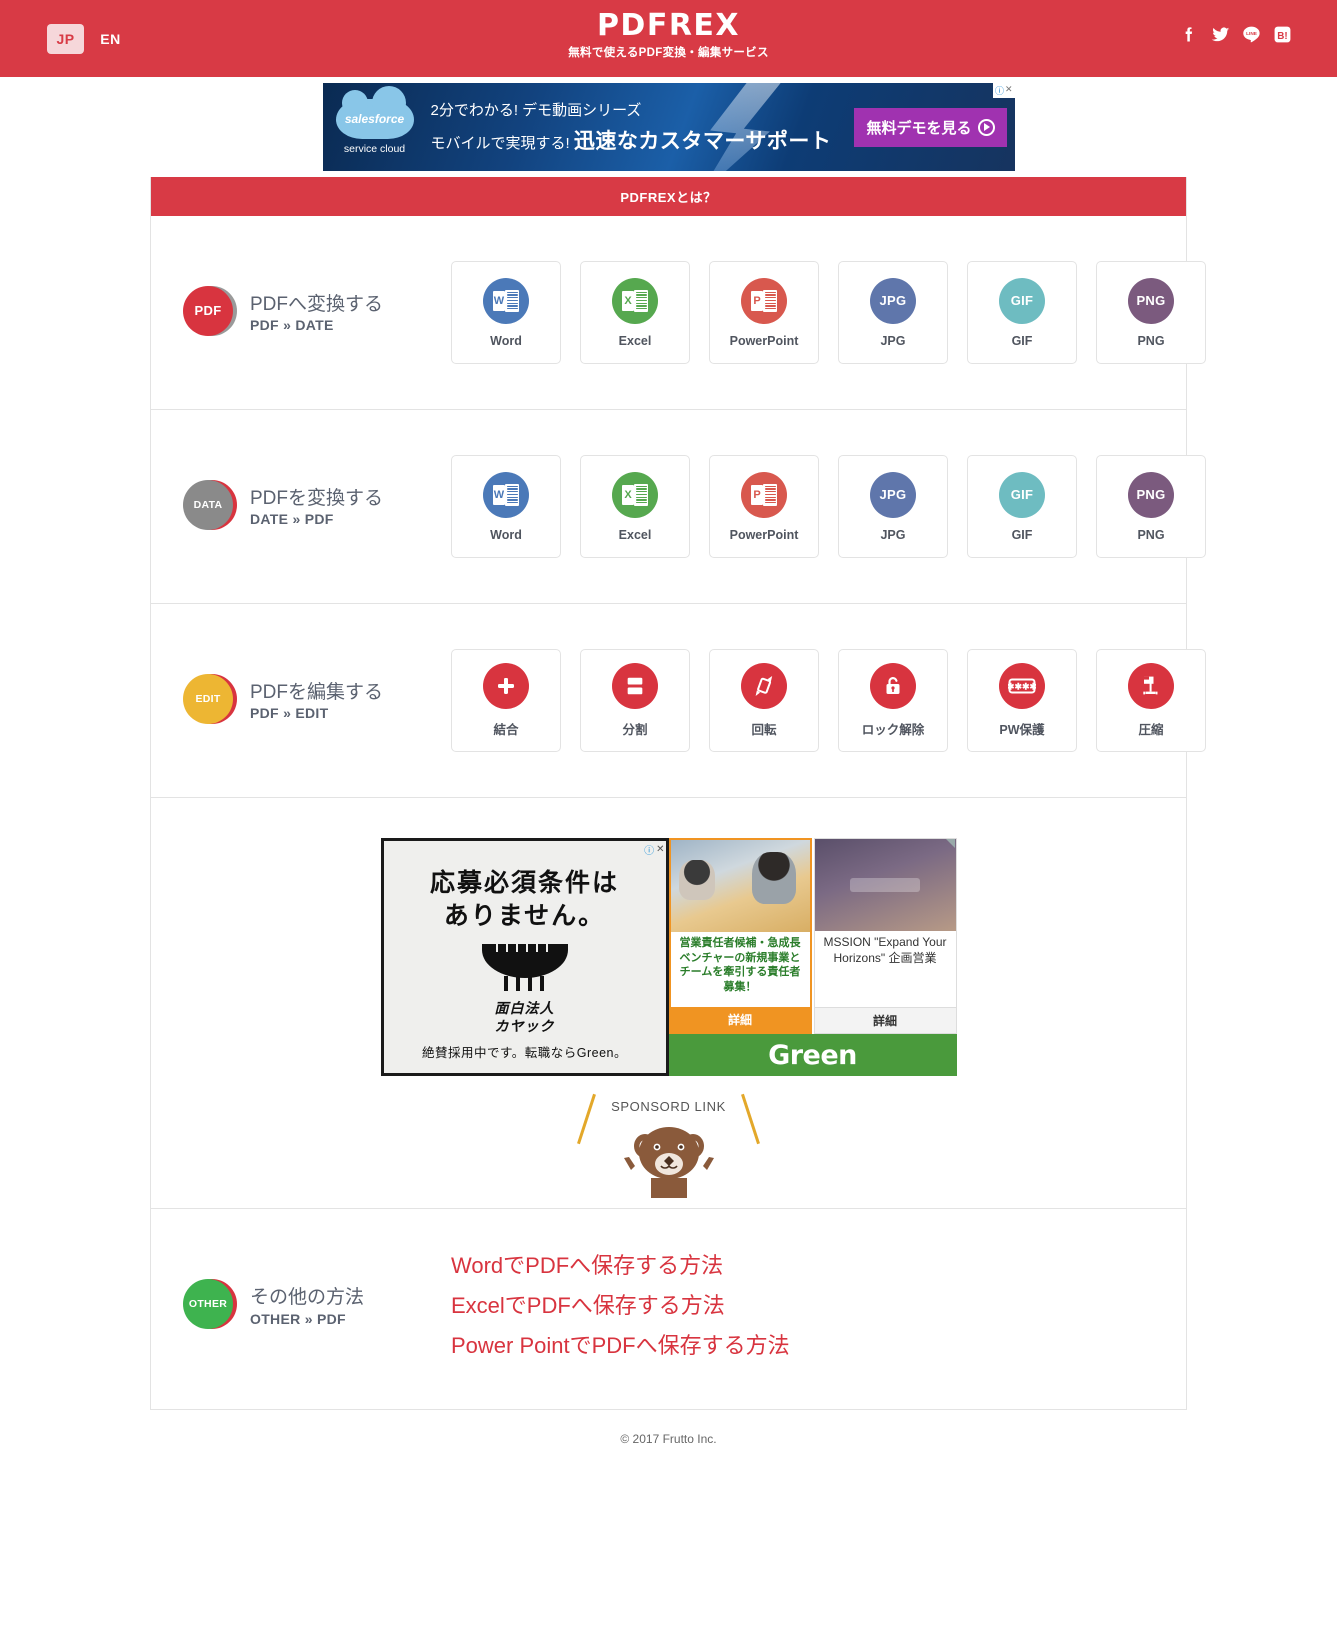 Image resolution: width=1337 pixels, height=1641 pixels. What do you see at coordinates (885, 885) in the screenshot?
I see `job-photo` at bounding box center [885, 885].